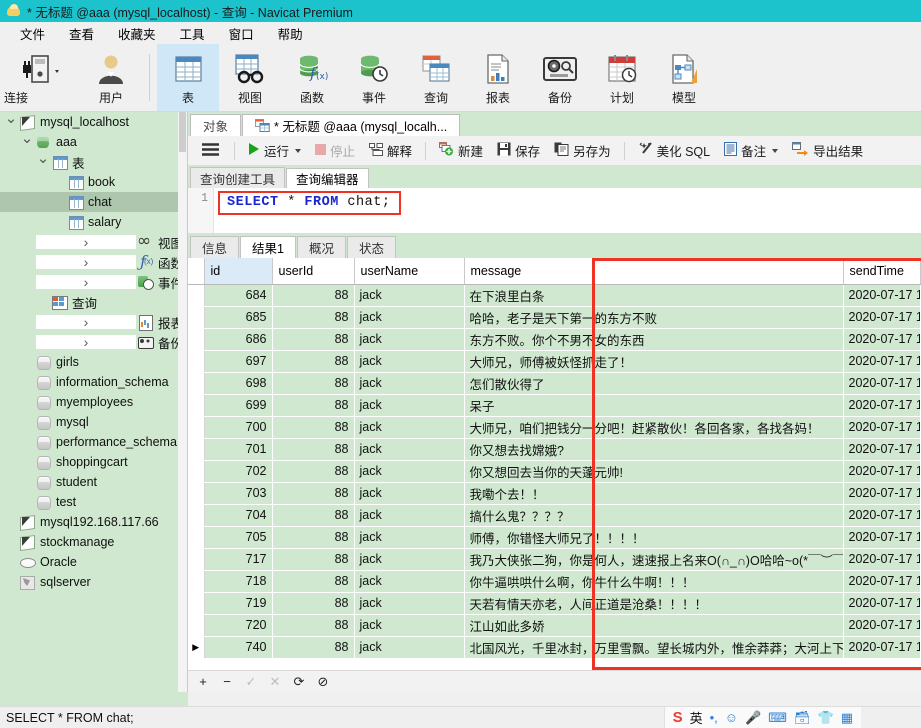  What do you see at coordinates (323, 682) in the screenshot?
I see `stop-loading-button: ⊘` at bounding box center [323, 682].